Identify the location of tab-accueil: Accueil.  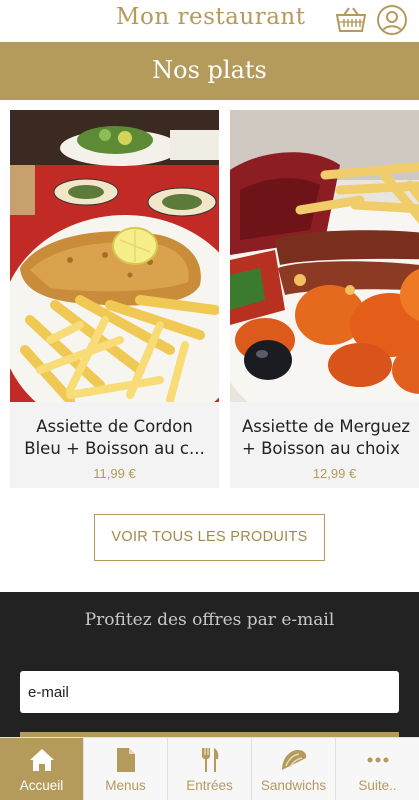
(42, 769).